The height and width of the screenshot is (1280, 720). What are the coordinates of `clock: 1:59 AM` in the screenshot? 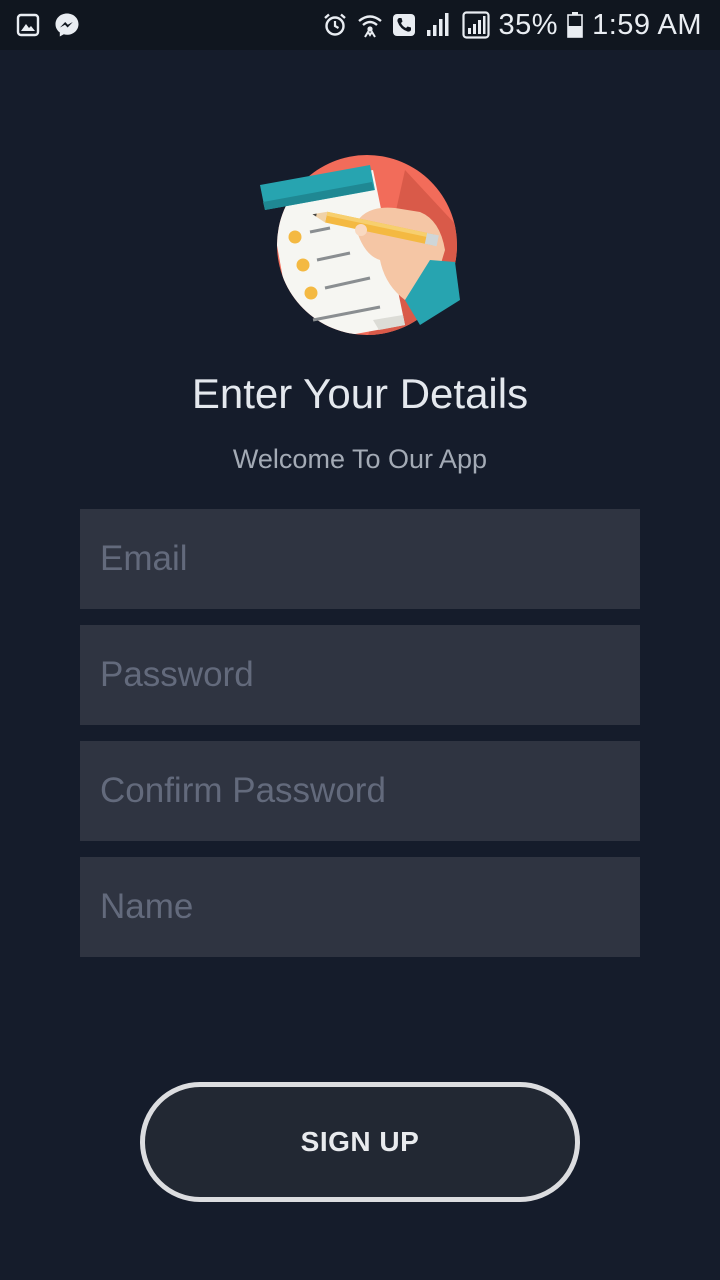 It's located at (647, 24).